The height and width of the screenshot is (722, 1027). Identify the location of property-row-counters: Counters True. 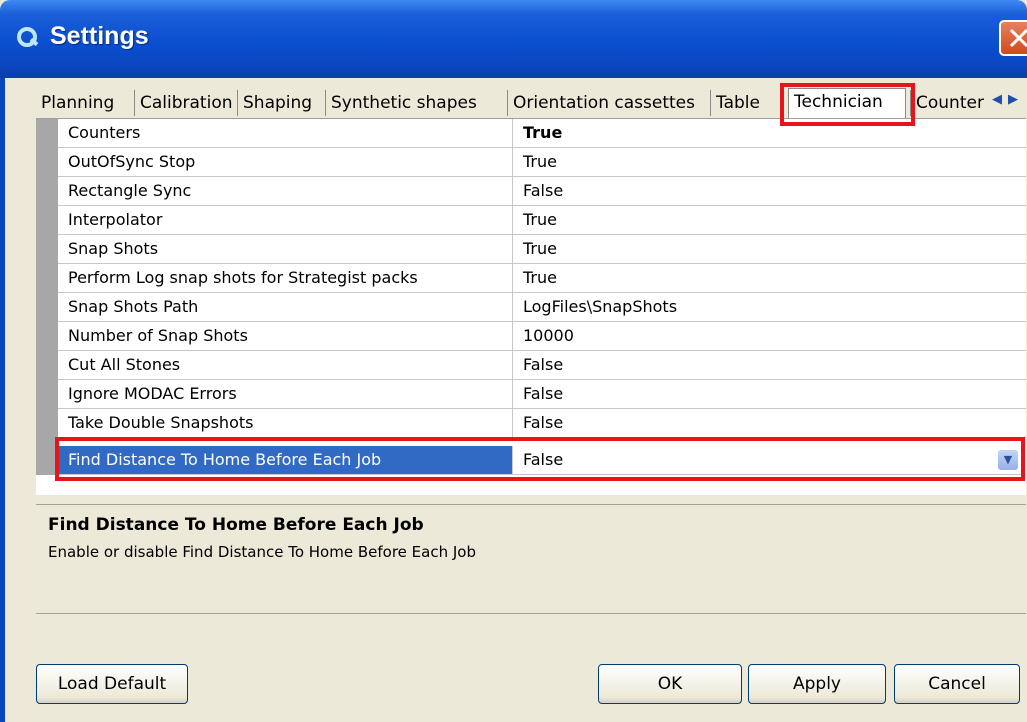
(542, 133).